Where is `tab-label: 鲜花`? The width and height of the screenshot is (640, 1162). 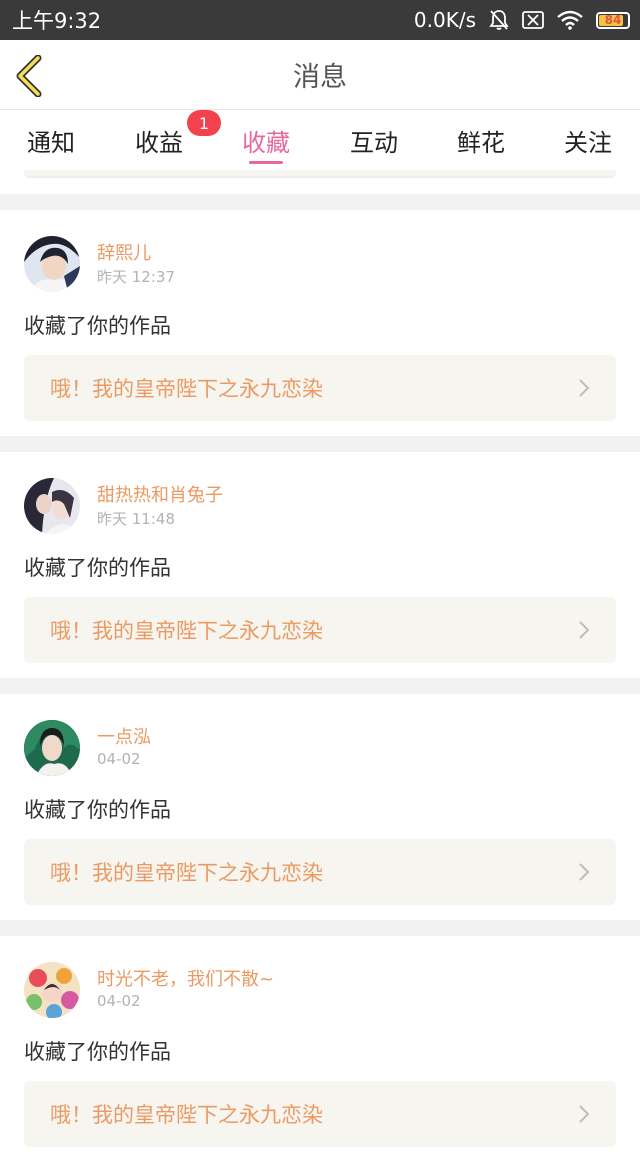
tab-label: 鲜花 is located at coordinates (481, 142).